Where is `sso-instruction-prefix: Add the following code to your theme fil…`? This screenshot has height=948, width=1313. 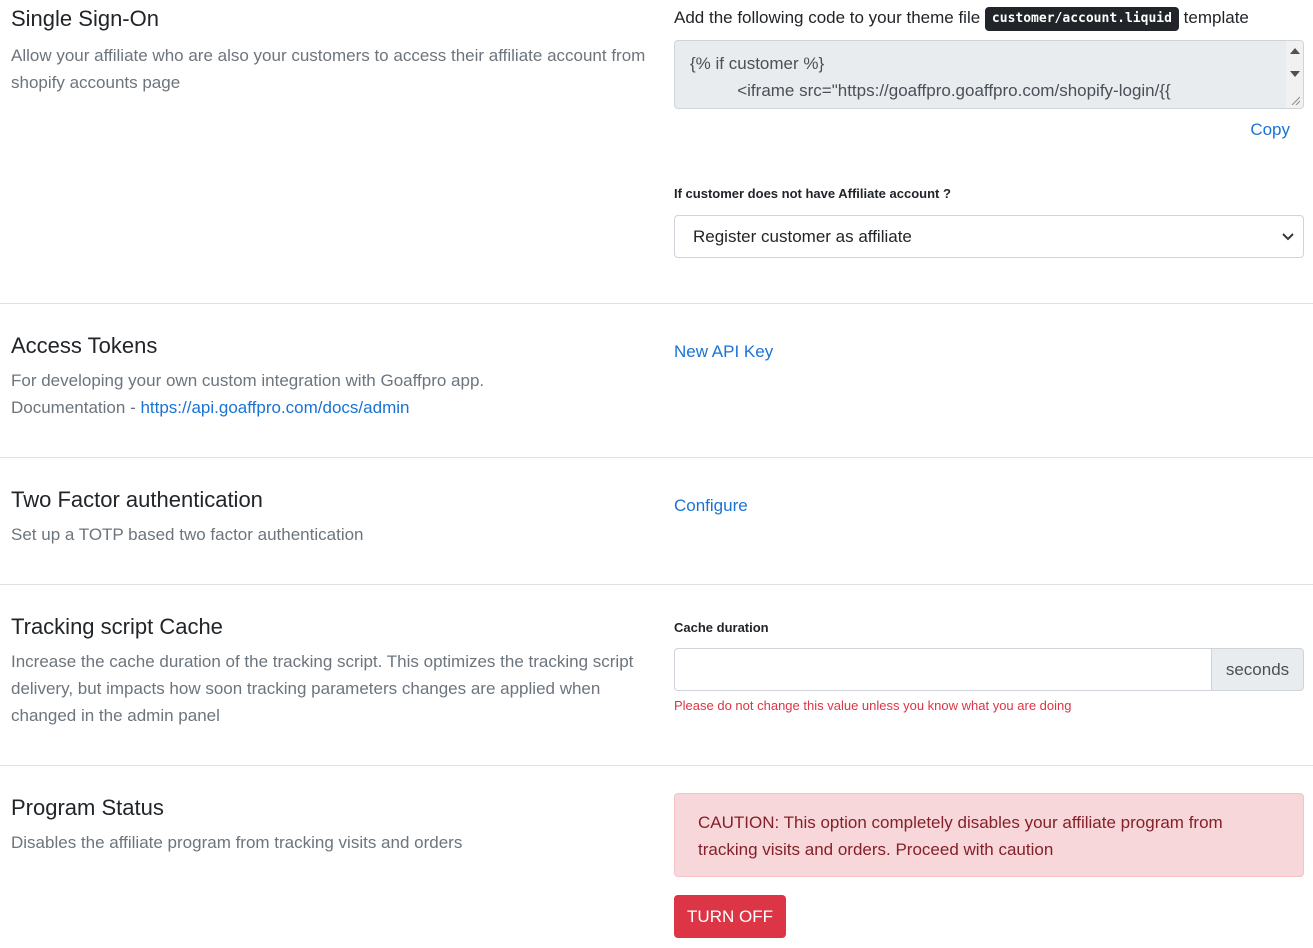 sso-instruction-prefix: Add the following code to your theme fil… is located at coordinates (827, 17).